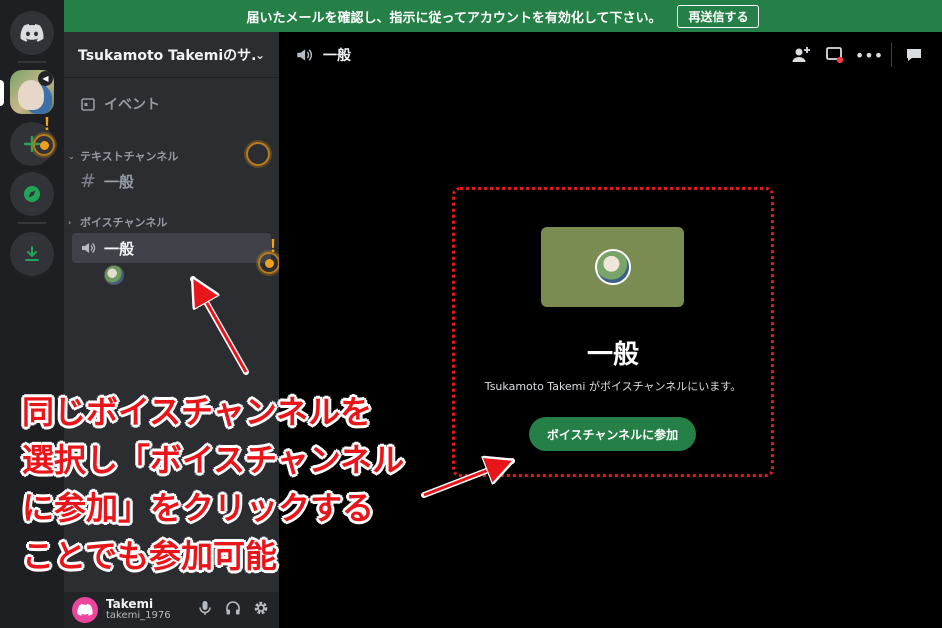  What do you see at coordinates (613, 386) in the screenshot?
I see `voice-channel-description: Tsukamoto Takemi がボイスチャンネルにいます。` at bounding box center [613, 386].